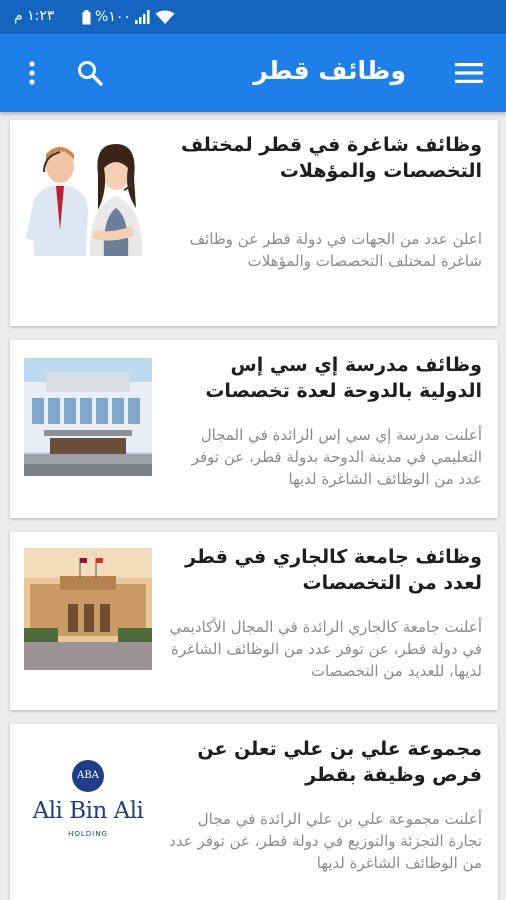 Image resolution: width=506 pixels, height=900 pixels. I want to click on app-bar: وظائف قطر, so click(253, 73).